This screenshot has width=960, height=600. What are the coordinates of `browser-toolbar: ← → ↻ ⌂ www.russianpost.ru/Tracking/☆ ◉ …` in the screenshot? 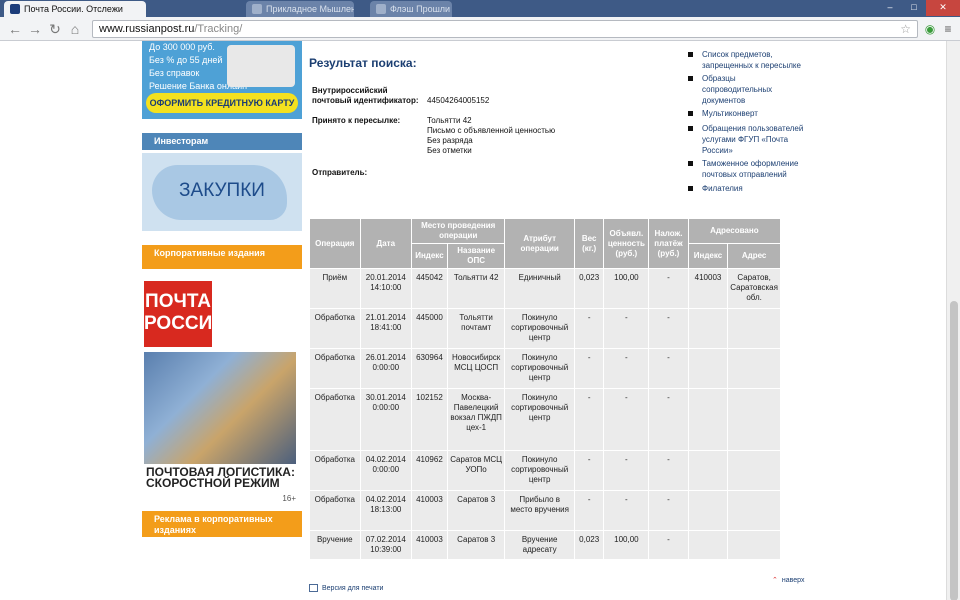 It's located at (480, 29).